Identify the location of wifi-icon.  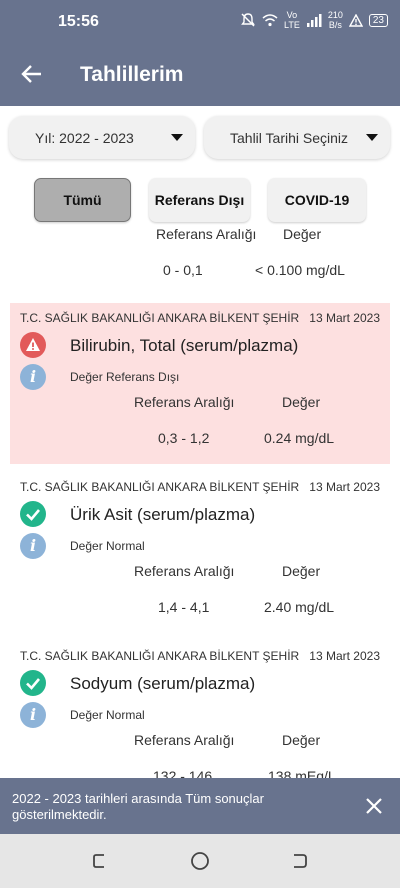
(270, 20).